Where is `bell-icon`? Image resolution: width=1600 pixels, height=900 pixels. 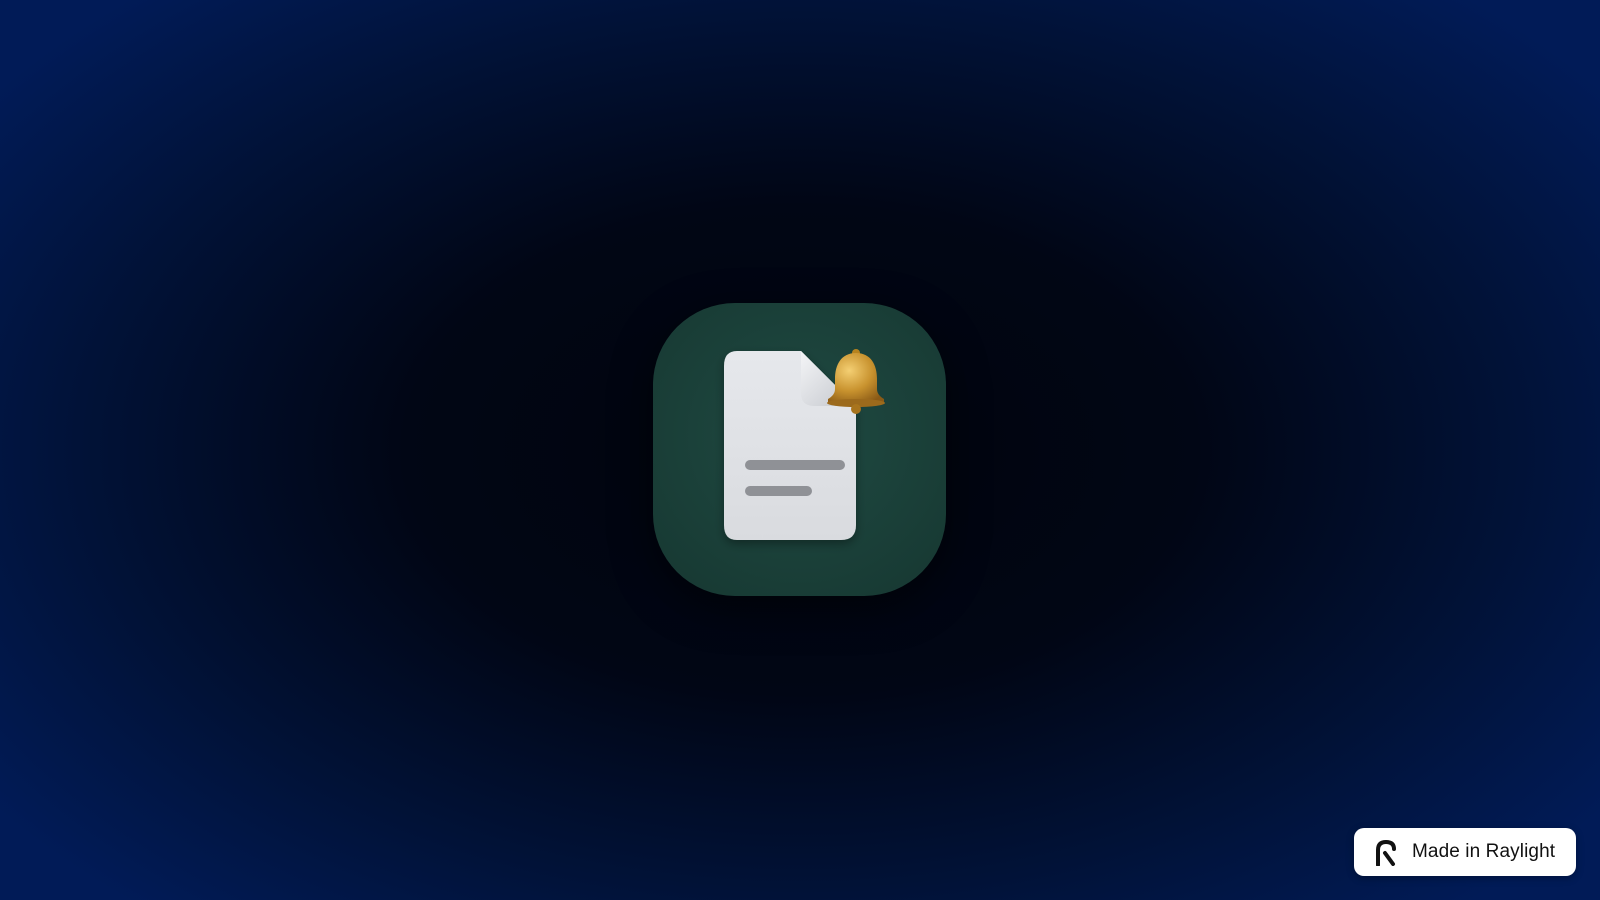 bell-icon is located at coordinates (856, 381).